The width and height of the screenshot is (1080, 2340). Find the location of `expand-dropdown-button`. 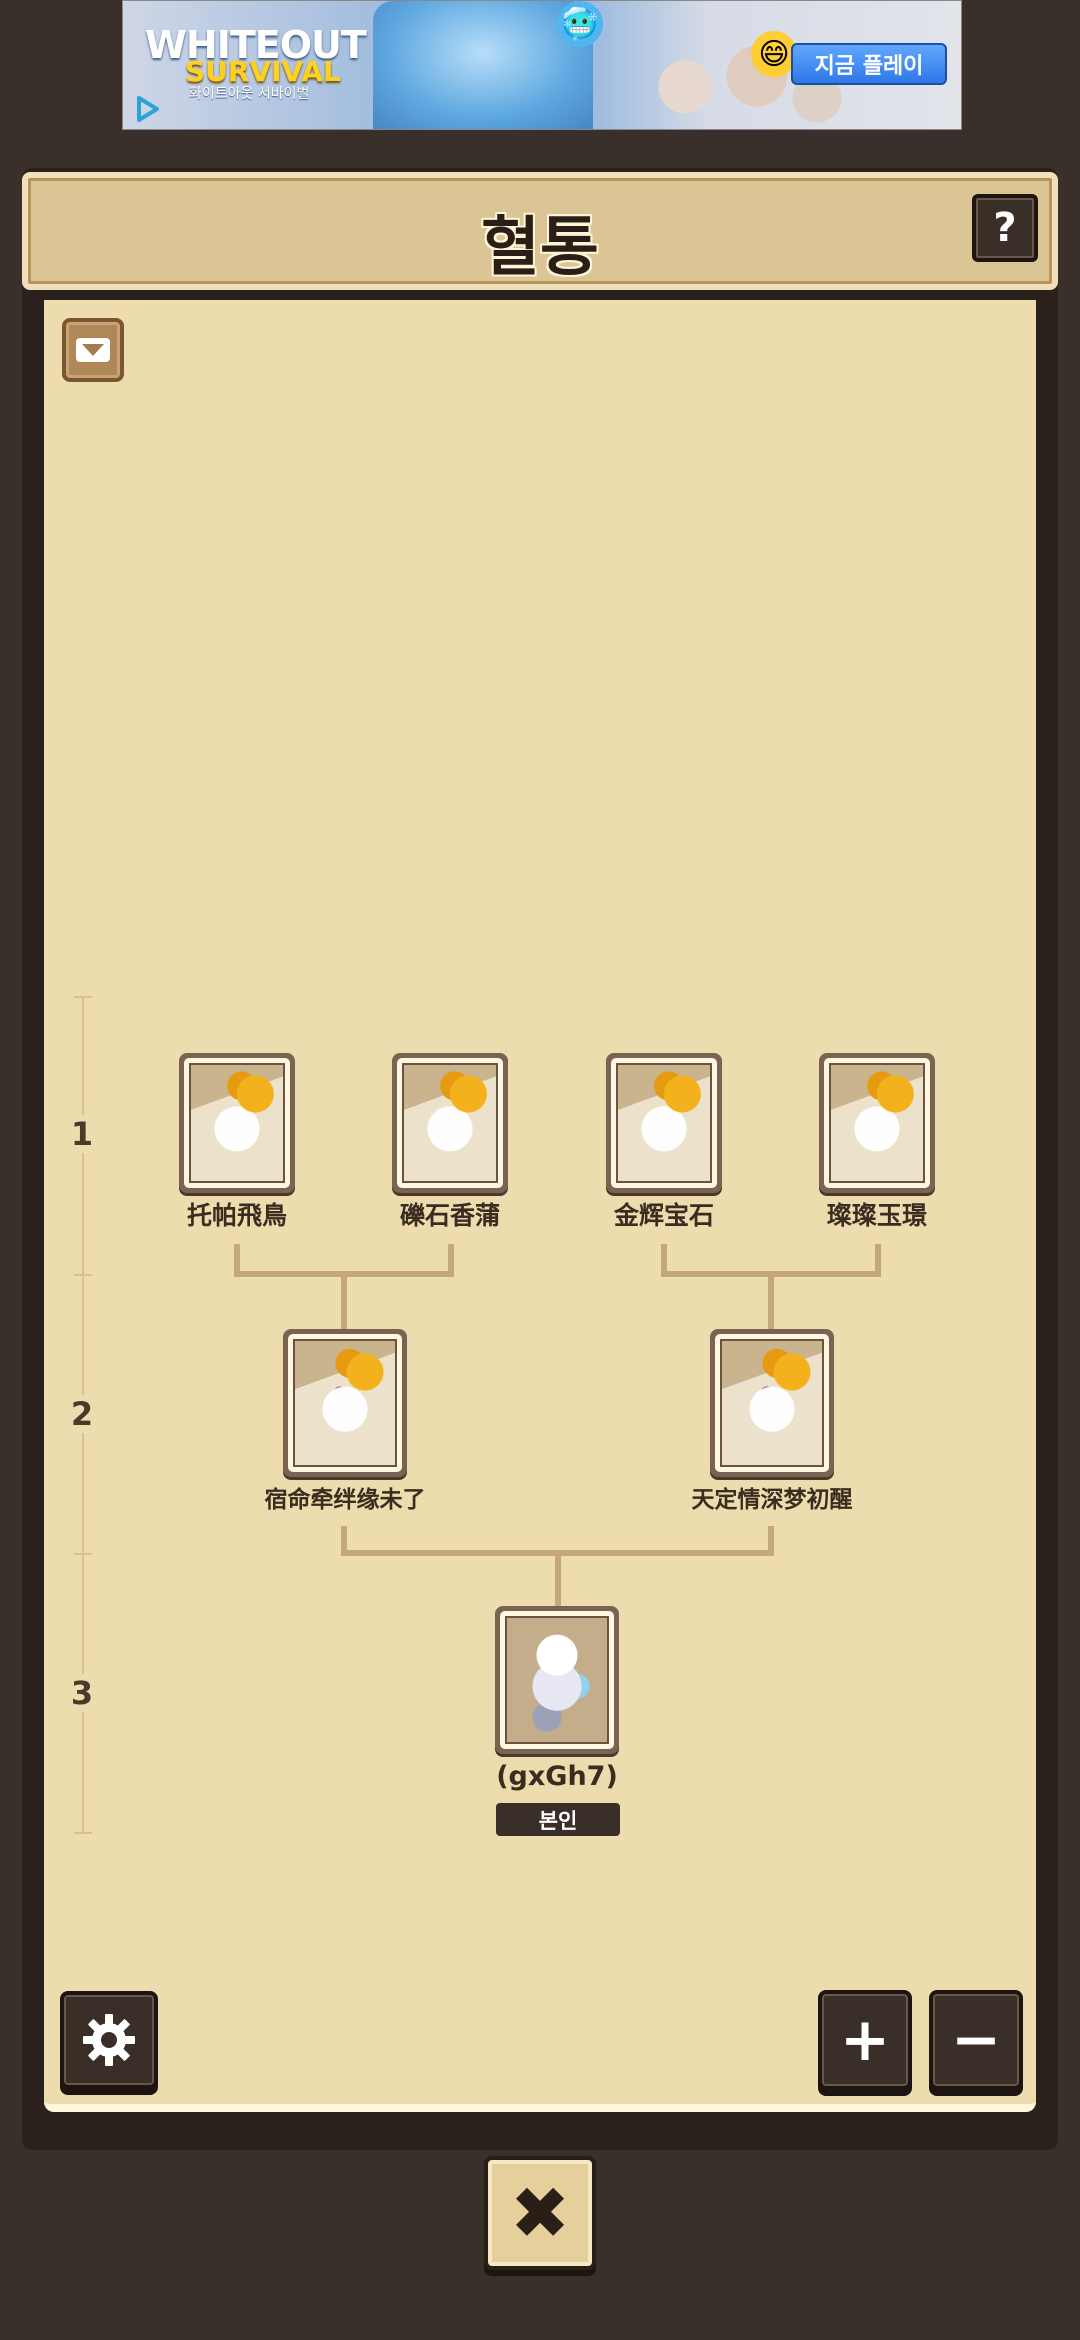

expand-dropdown-button is located at coordinates (93, 350).